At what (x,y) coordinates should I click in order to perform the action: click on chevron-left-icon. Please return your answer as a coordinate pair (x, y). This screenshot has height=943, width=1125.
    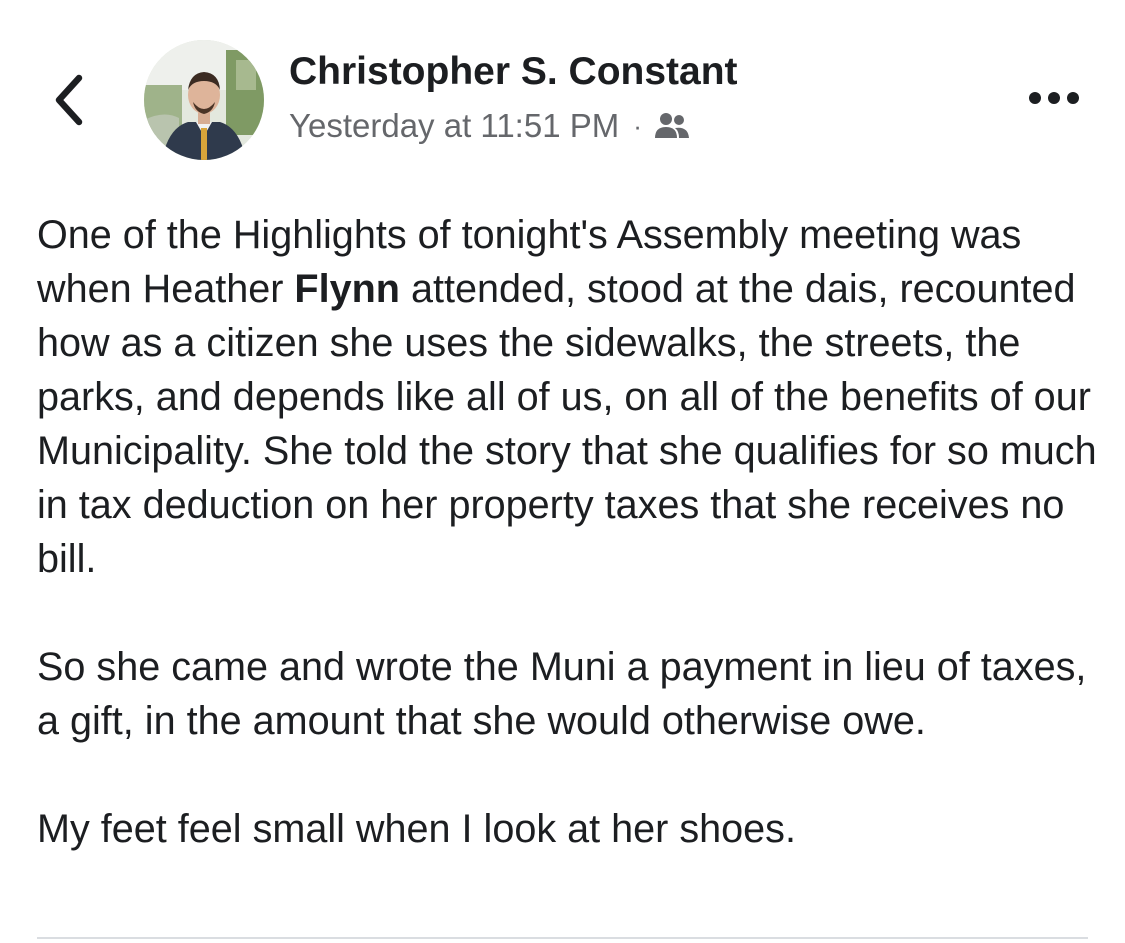
    Looking at the image, I should click on (69, 100).